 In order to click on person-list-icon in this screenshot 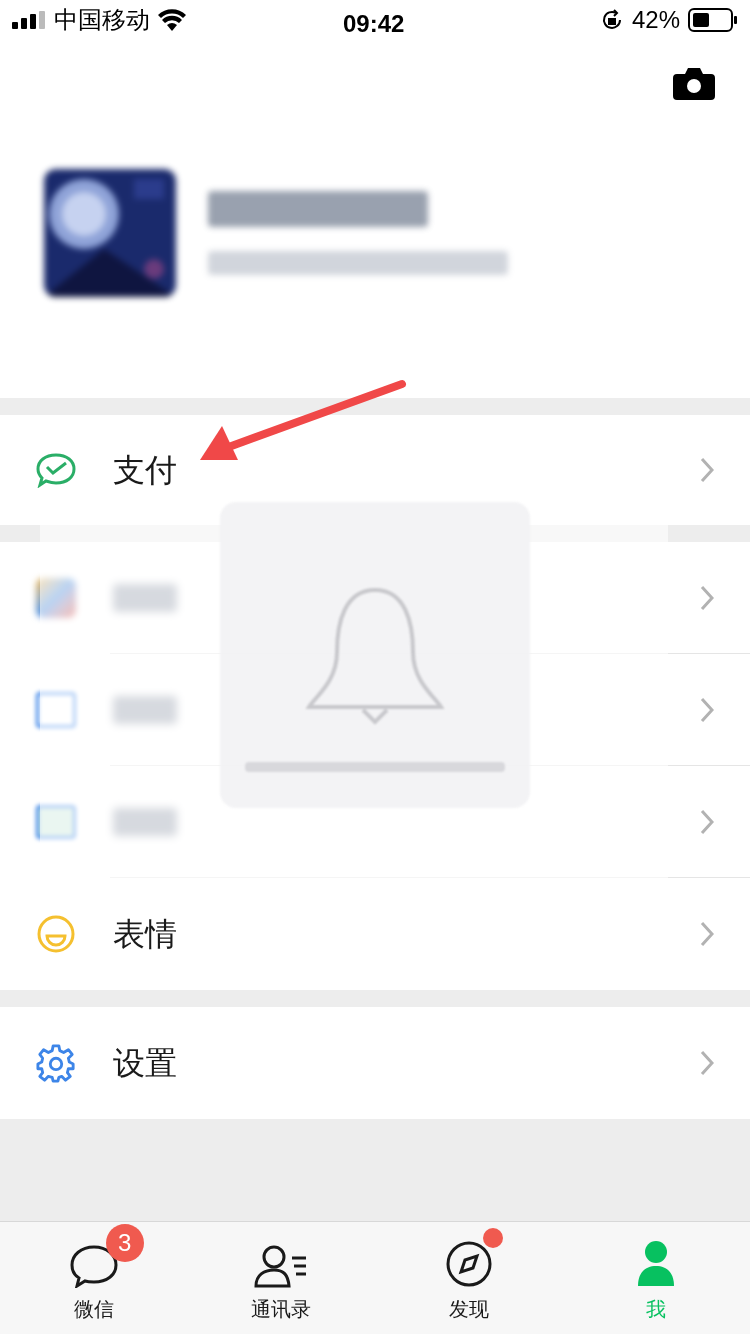, I will do `click(281, 1266)`.